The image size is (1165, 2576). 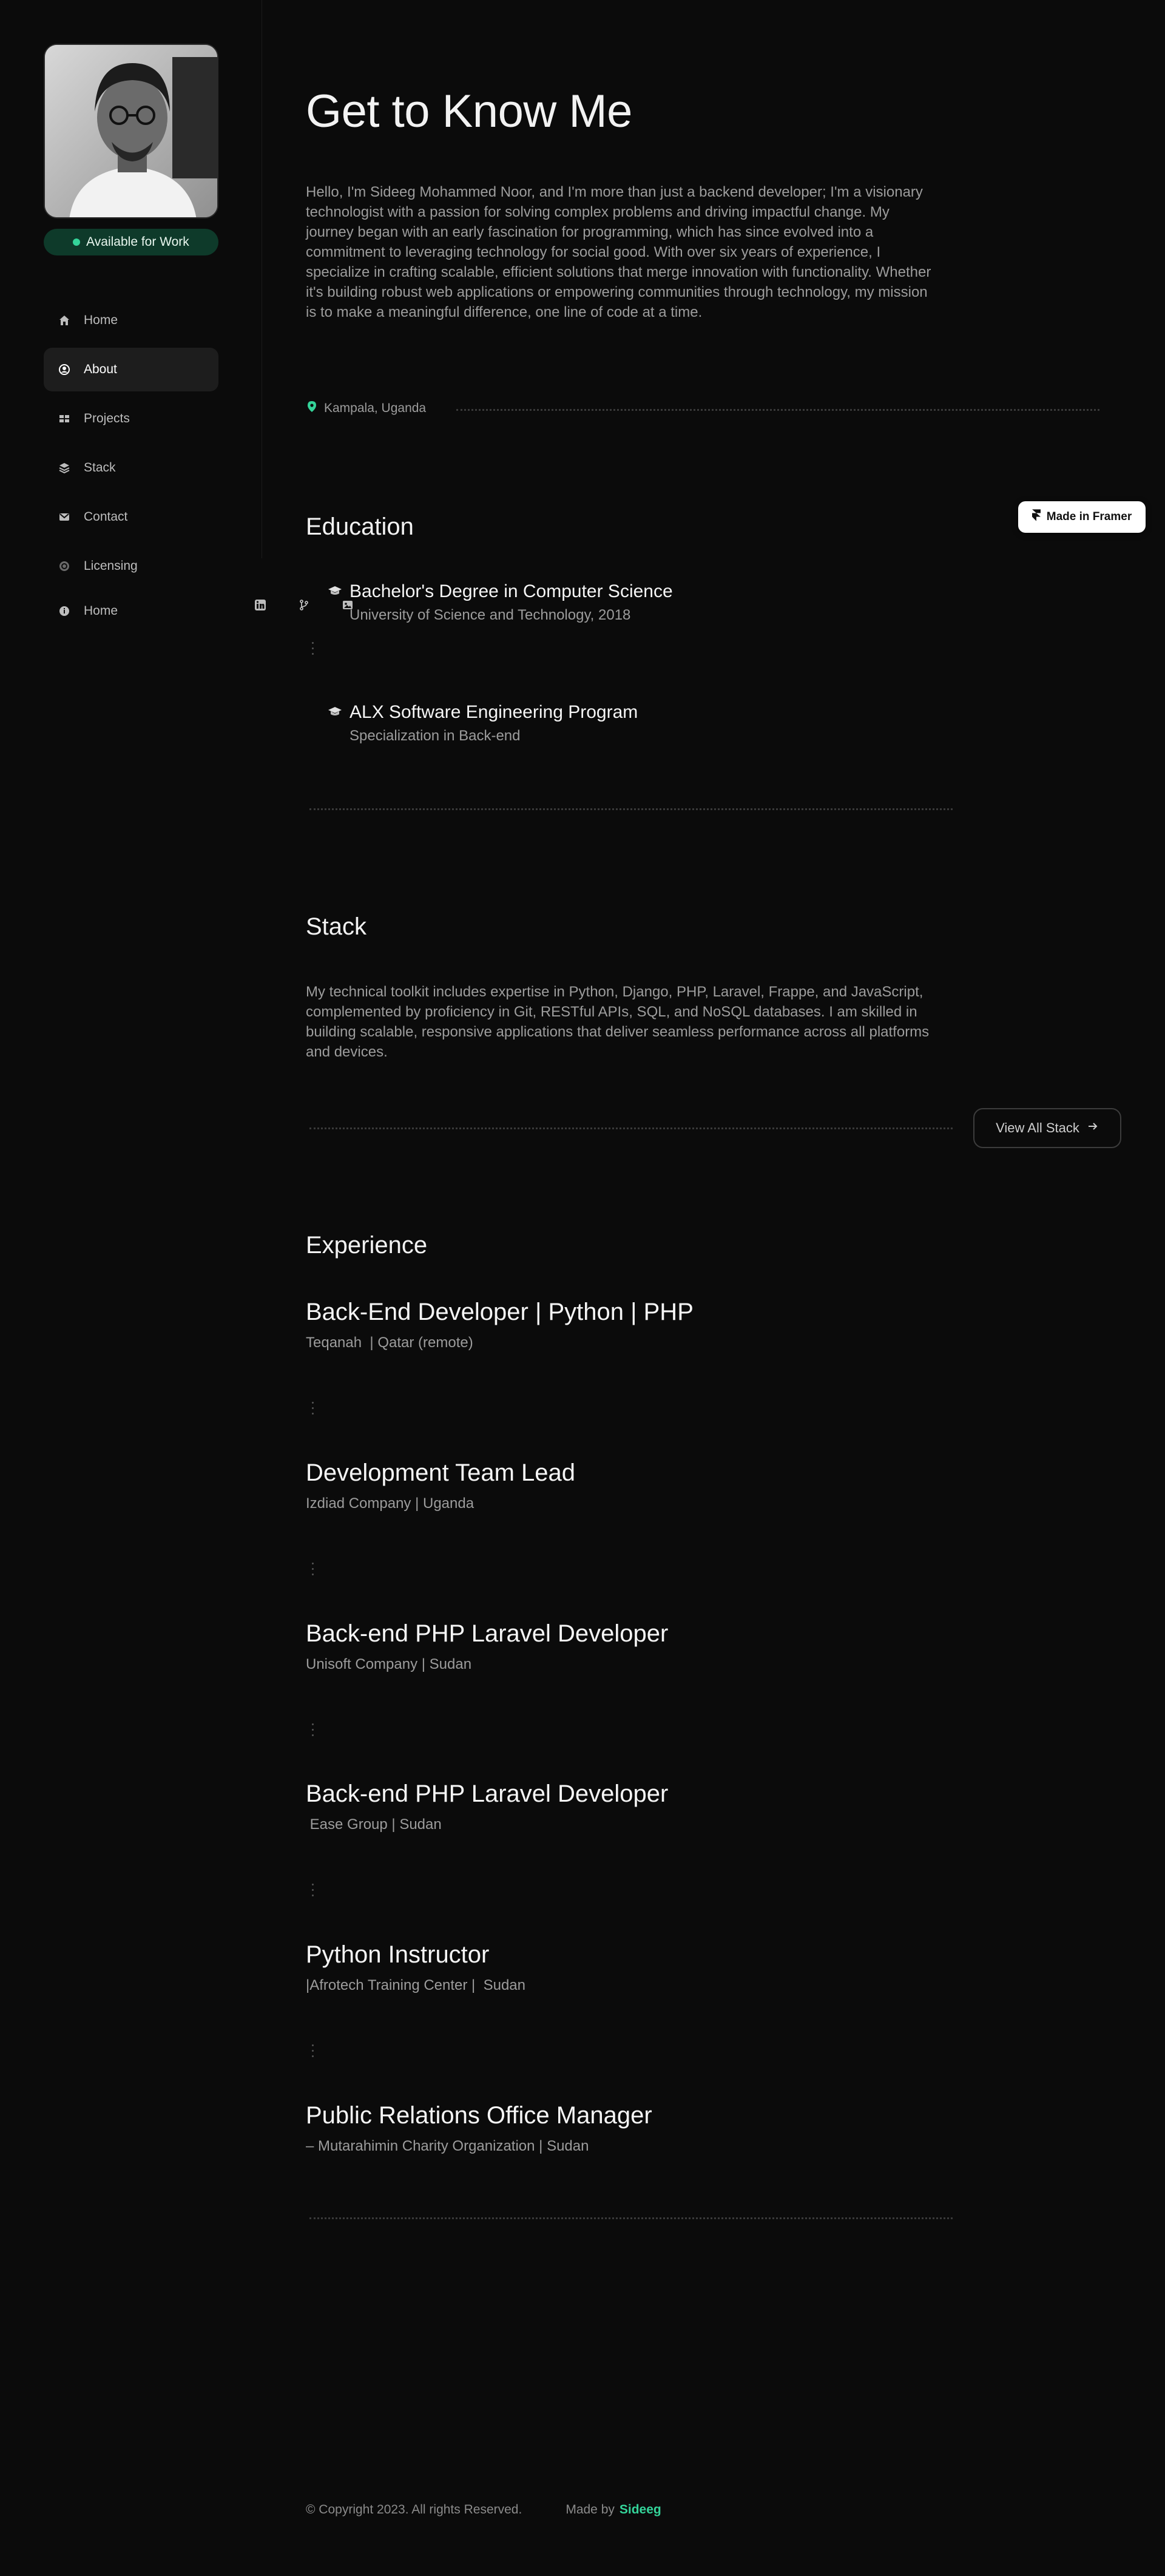 What do you see at coordinates (435, 736) in the screenshot?
I see `education-item-sub: Specialization in Back-end` at bounding box center [435, 736].